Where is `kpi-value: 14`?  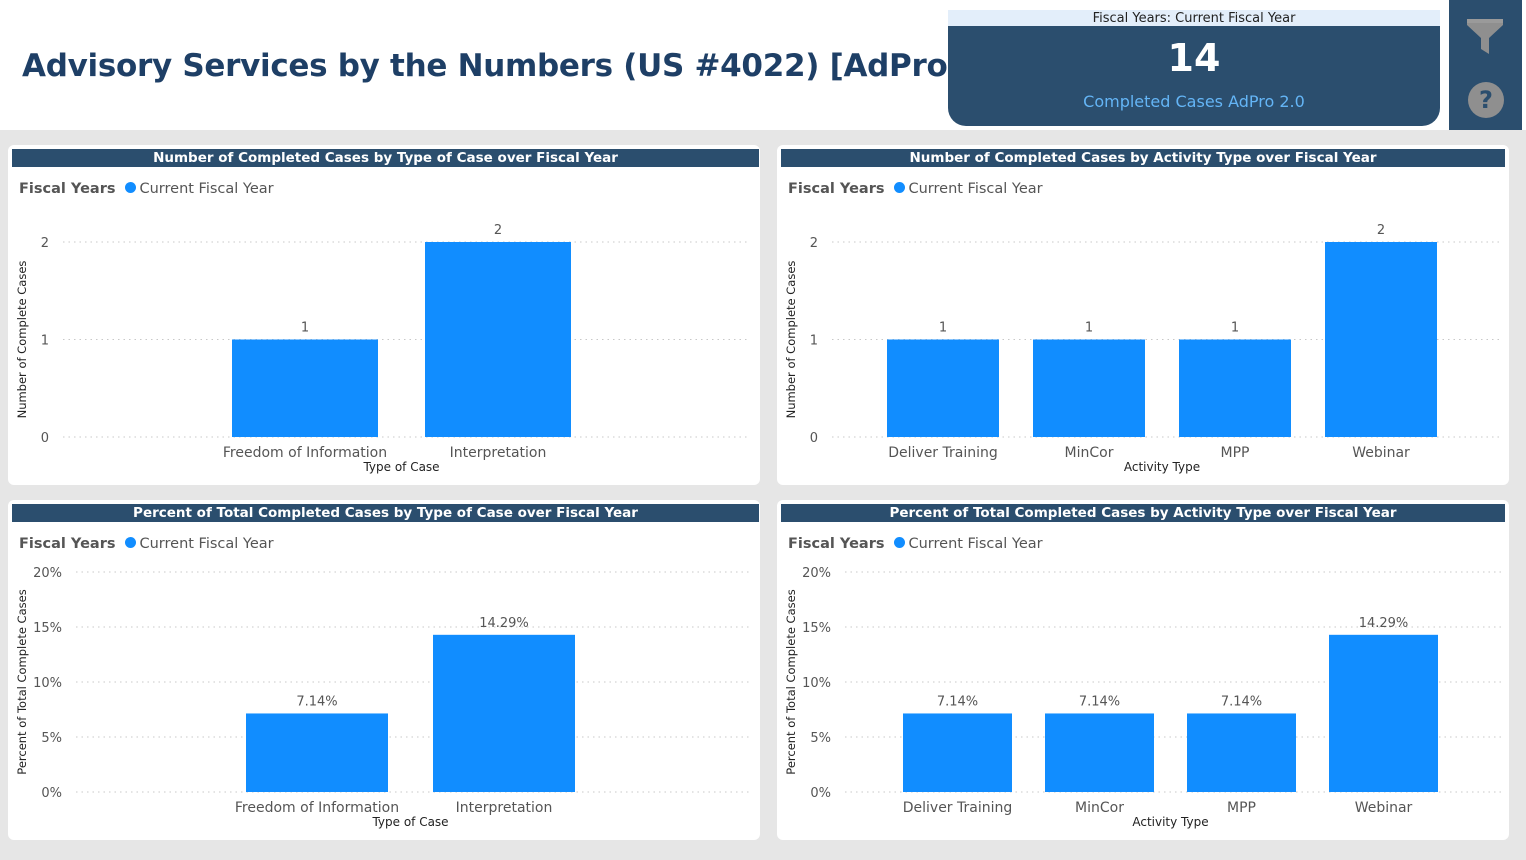
kpi-value: 14 is located at coordinates (1194, 58).